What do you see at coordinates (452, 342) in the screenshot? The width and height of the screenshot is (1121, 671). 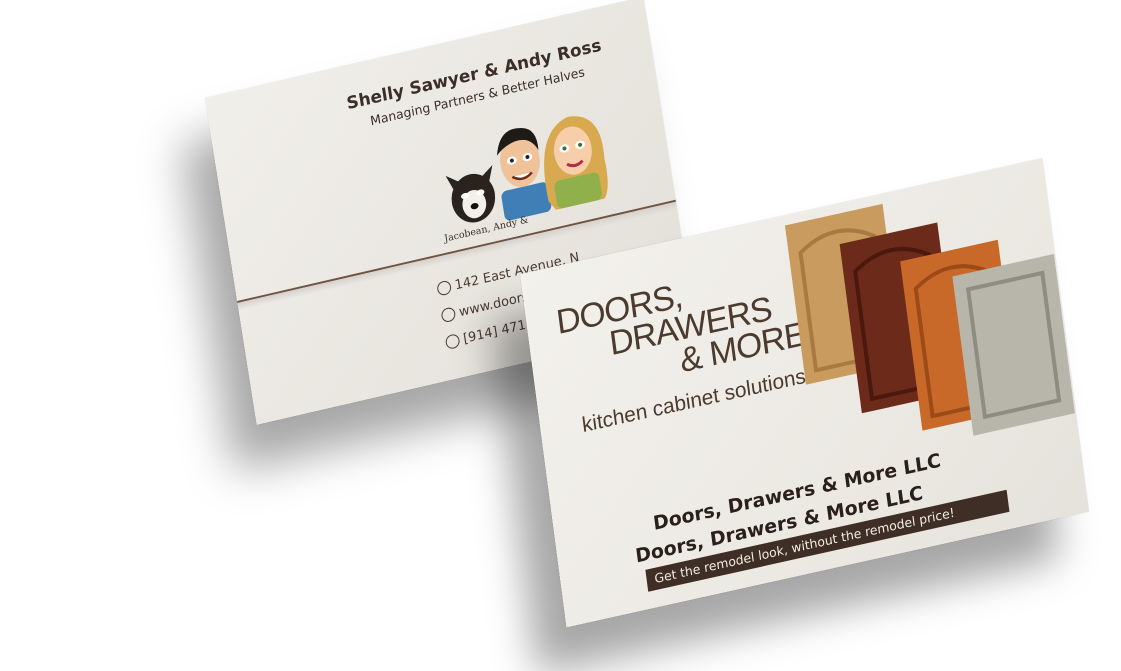 I see `phone-icon` at bounding box center [452, 342].